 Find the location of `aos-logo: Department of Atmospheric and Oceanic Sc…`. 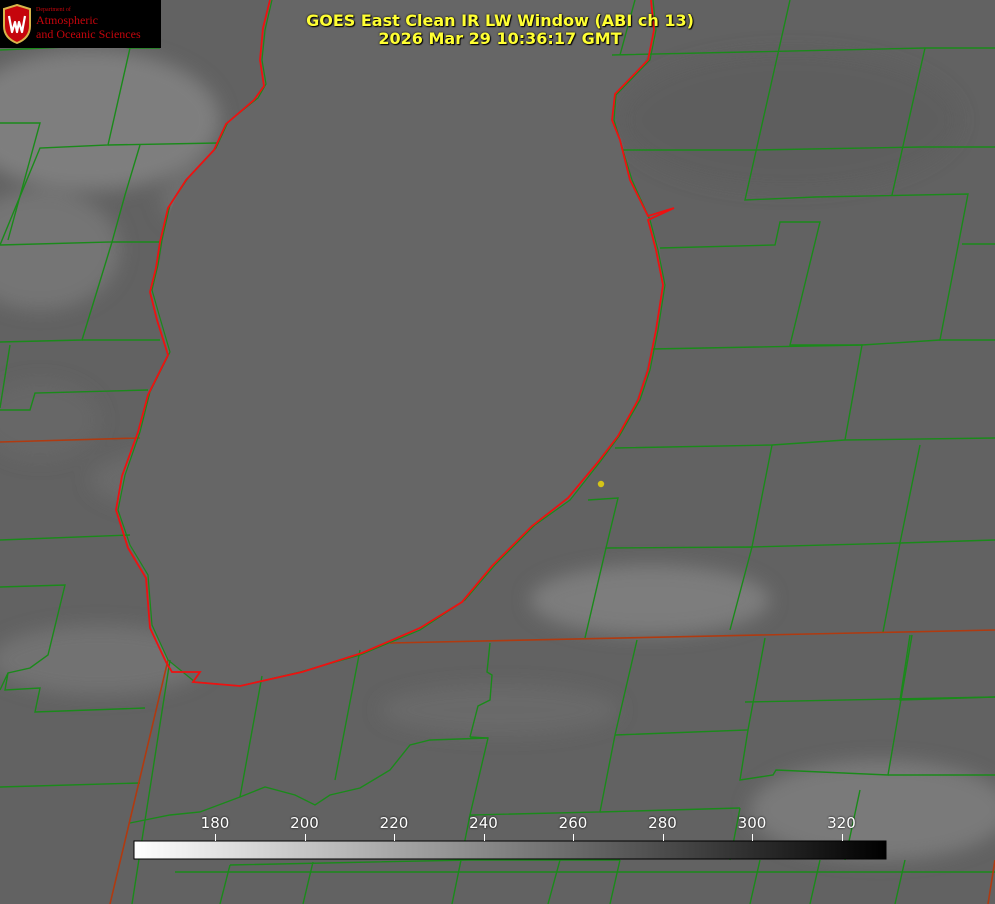

aos-logo: Department of Atmospheric and Oceanic Sc… is located at coordinates (80, 24).